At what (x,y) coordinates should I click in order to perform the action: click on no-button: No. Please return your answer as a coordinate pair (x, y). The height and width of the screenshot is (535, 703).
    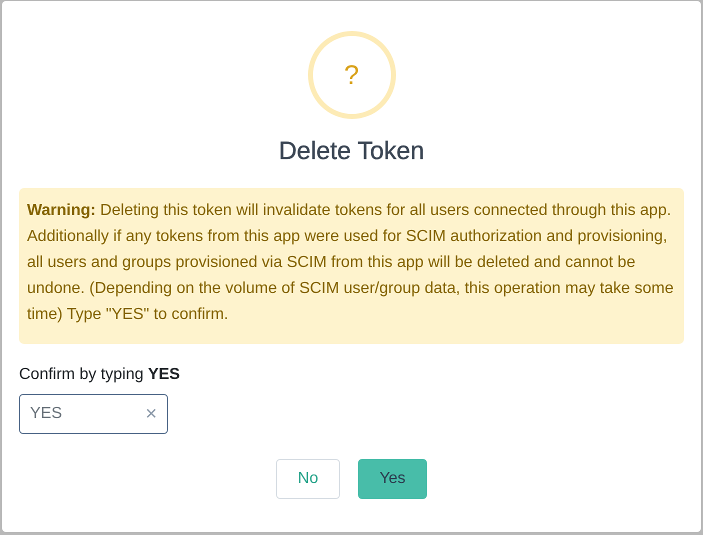
    Looking at the image, I should click on (308, 479).